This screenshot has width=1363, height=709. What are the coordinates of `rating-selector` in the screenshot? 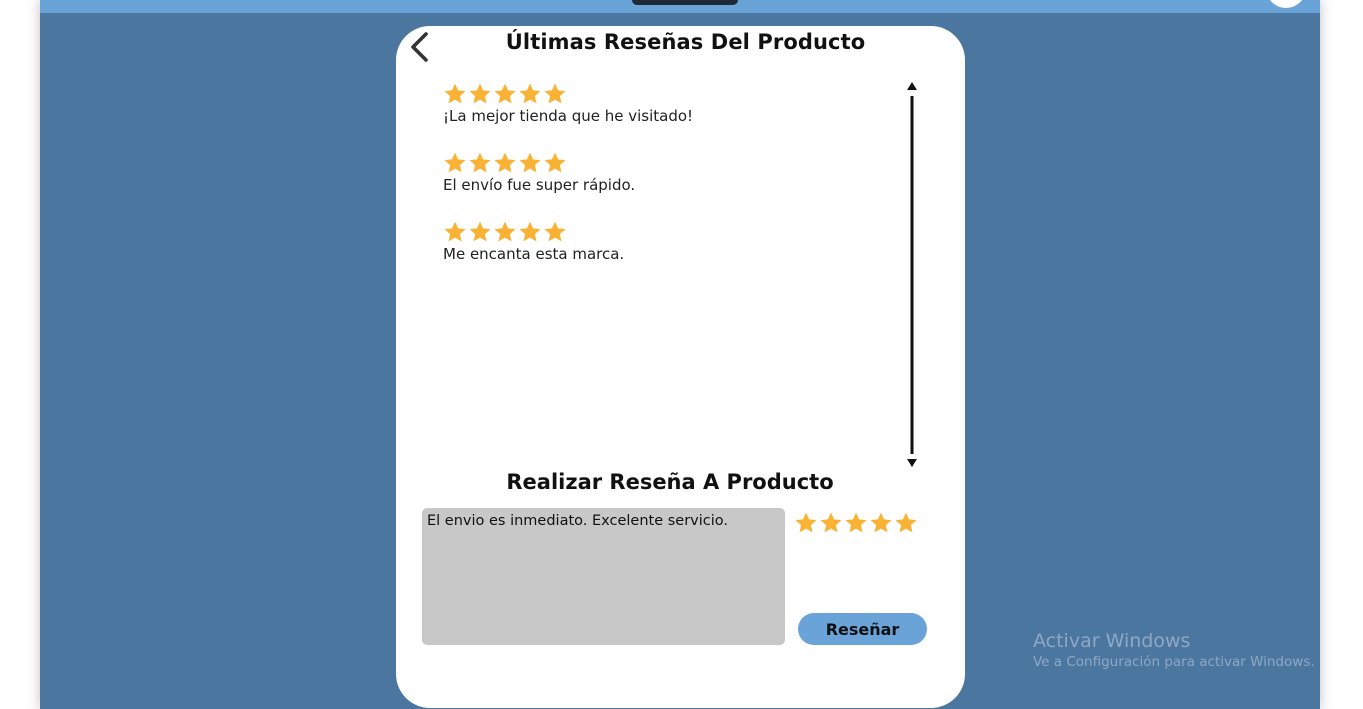 It's located at (856, 523).